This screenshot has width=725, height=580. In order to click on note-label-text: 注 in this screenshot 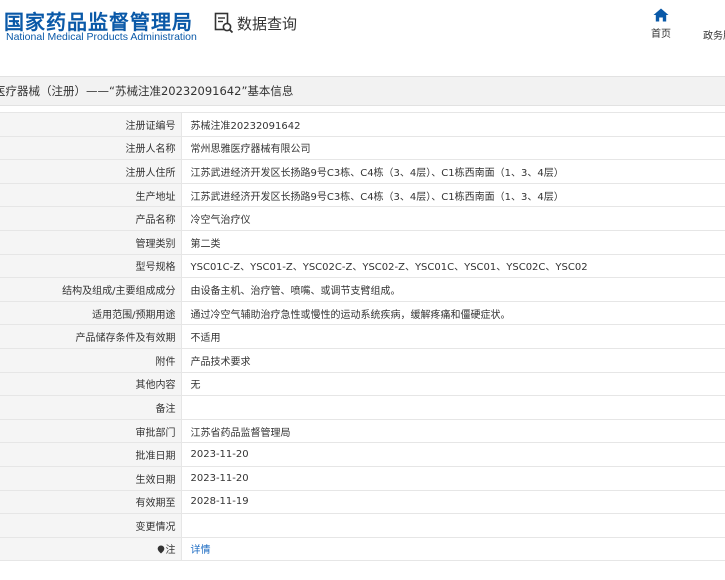, I will do `click(170, 550)`.